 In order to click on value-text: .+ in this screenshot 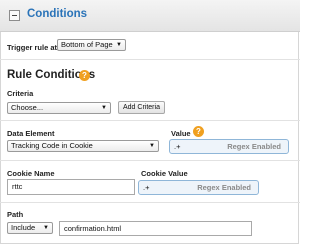, I will do `click(177, 146)`.